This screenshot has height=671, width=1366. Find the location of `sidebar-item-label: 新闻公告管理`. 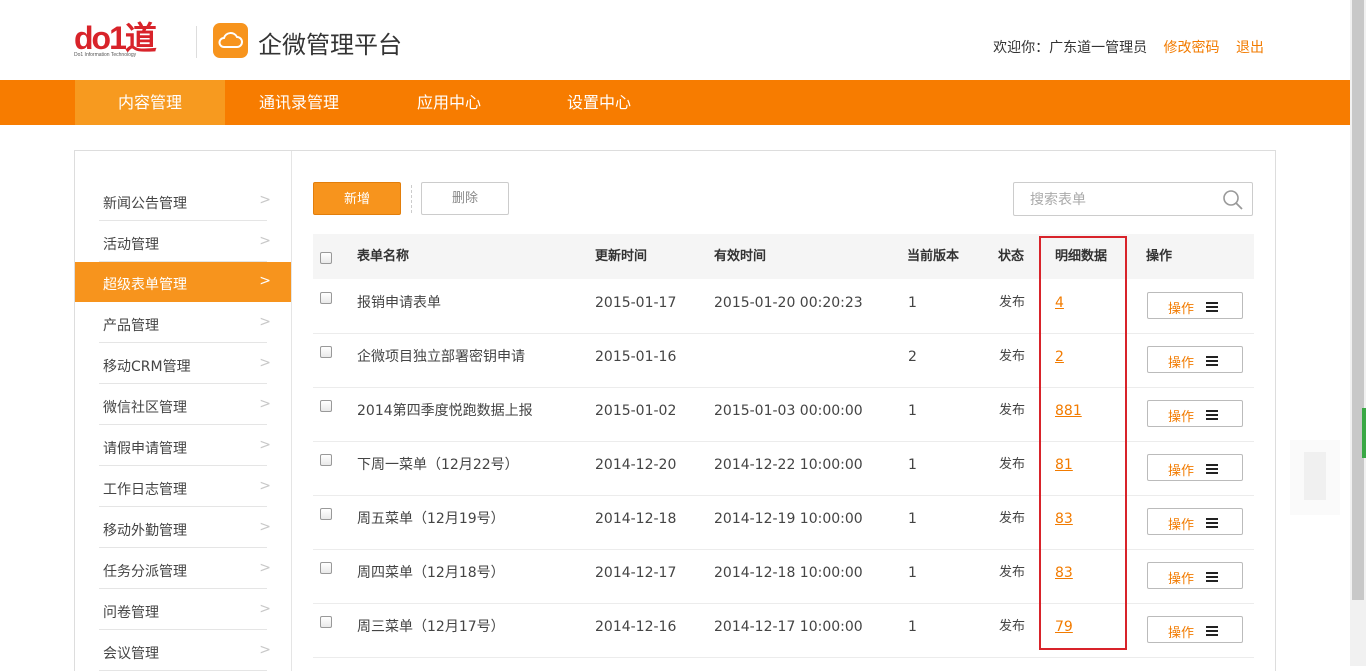

sidebar-item-label: 新闻公告管理 is located at coordinates (145, 204).